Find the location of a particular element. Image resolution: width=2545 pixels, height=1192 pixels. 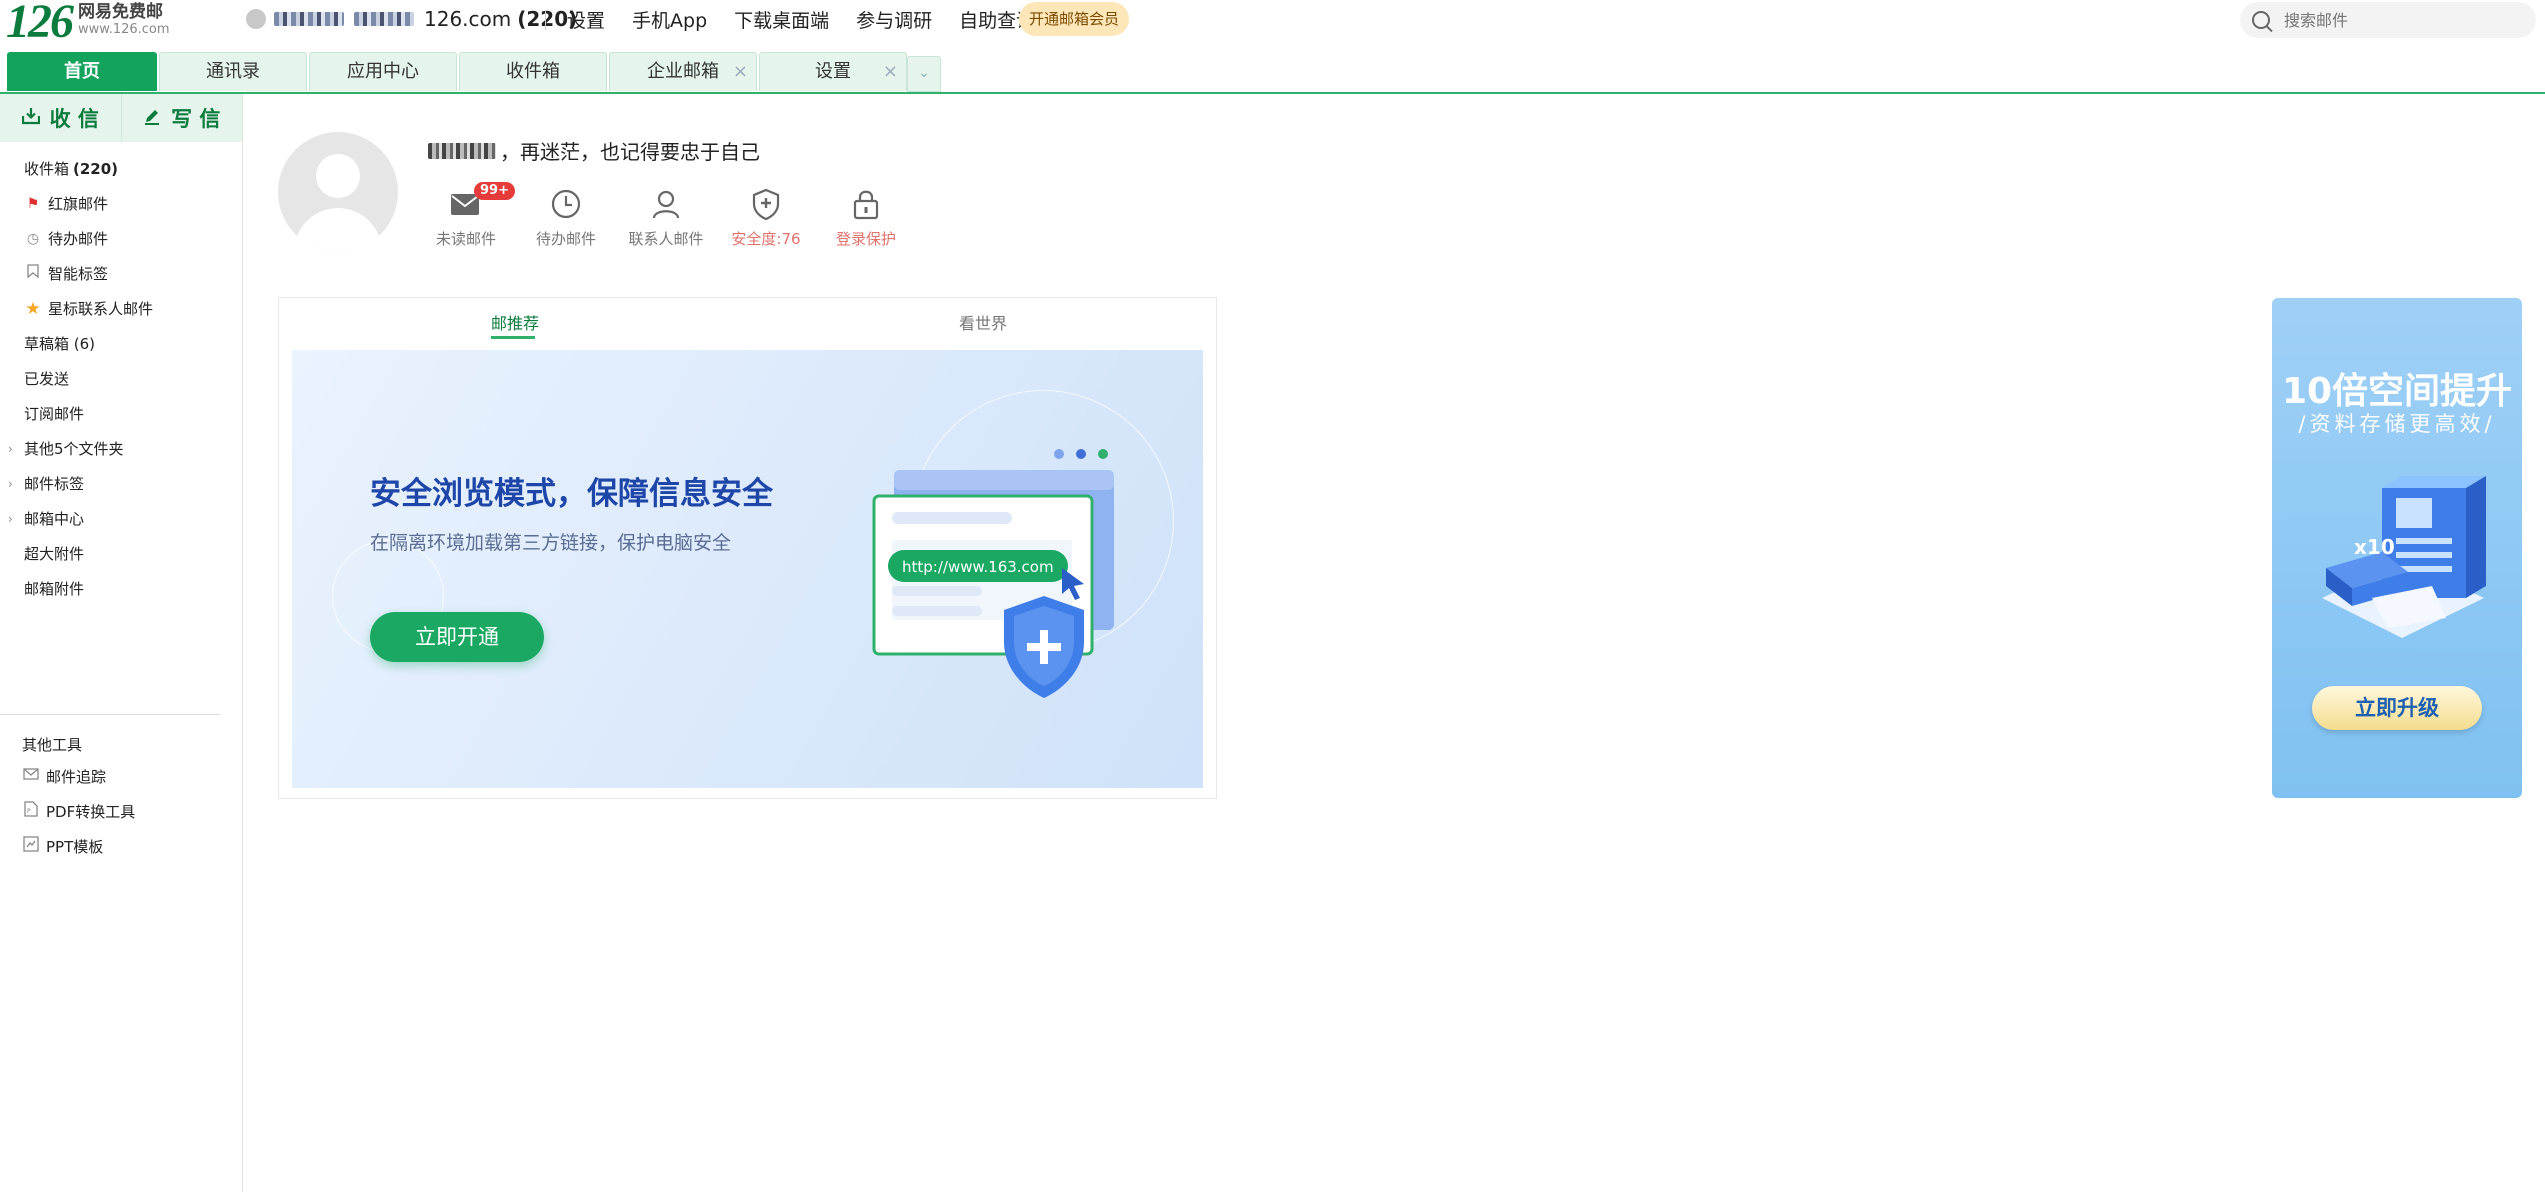

stat-label: 未读邮件 is located at coordinates (465, 239).